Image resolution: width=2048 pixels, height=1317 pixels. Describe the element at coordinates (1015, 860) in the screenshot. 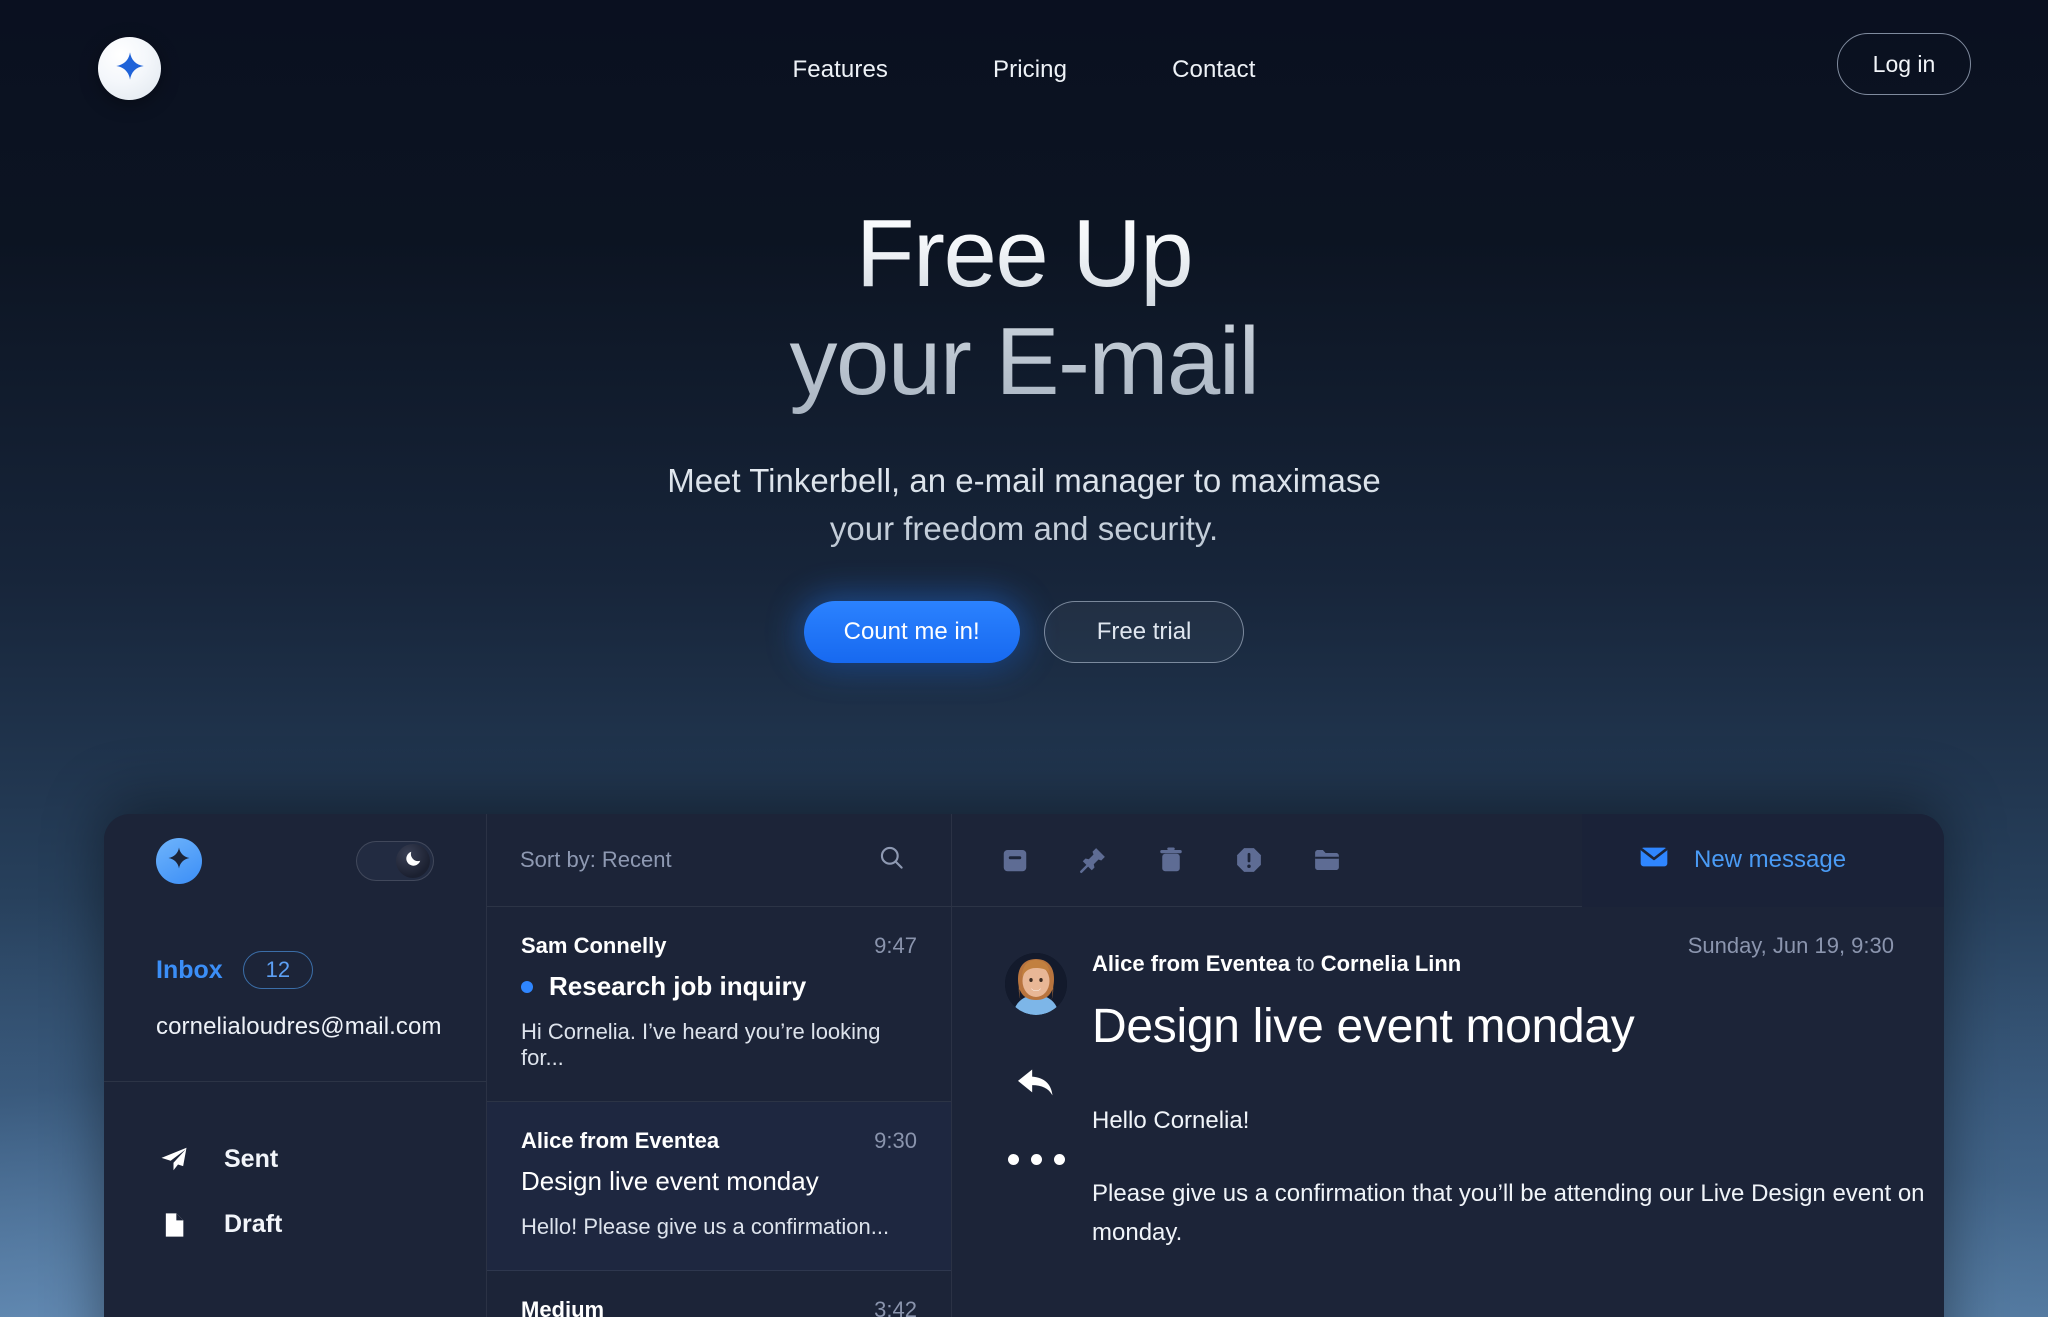

I see `archive-icon` at that location.